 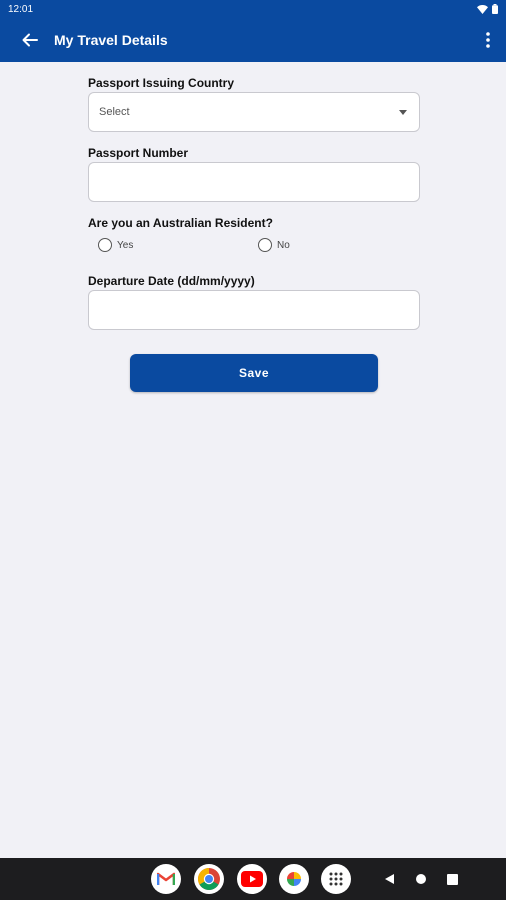 I want to click on battery-icon, so click(x=495, y=9).